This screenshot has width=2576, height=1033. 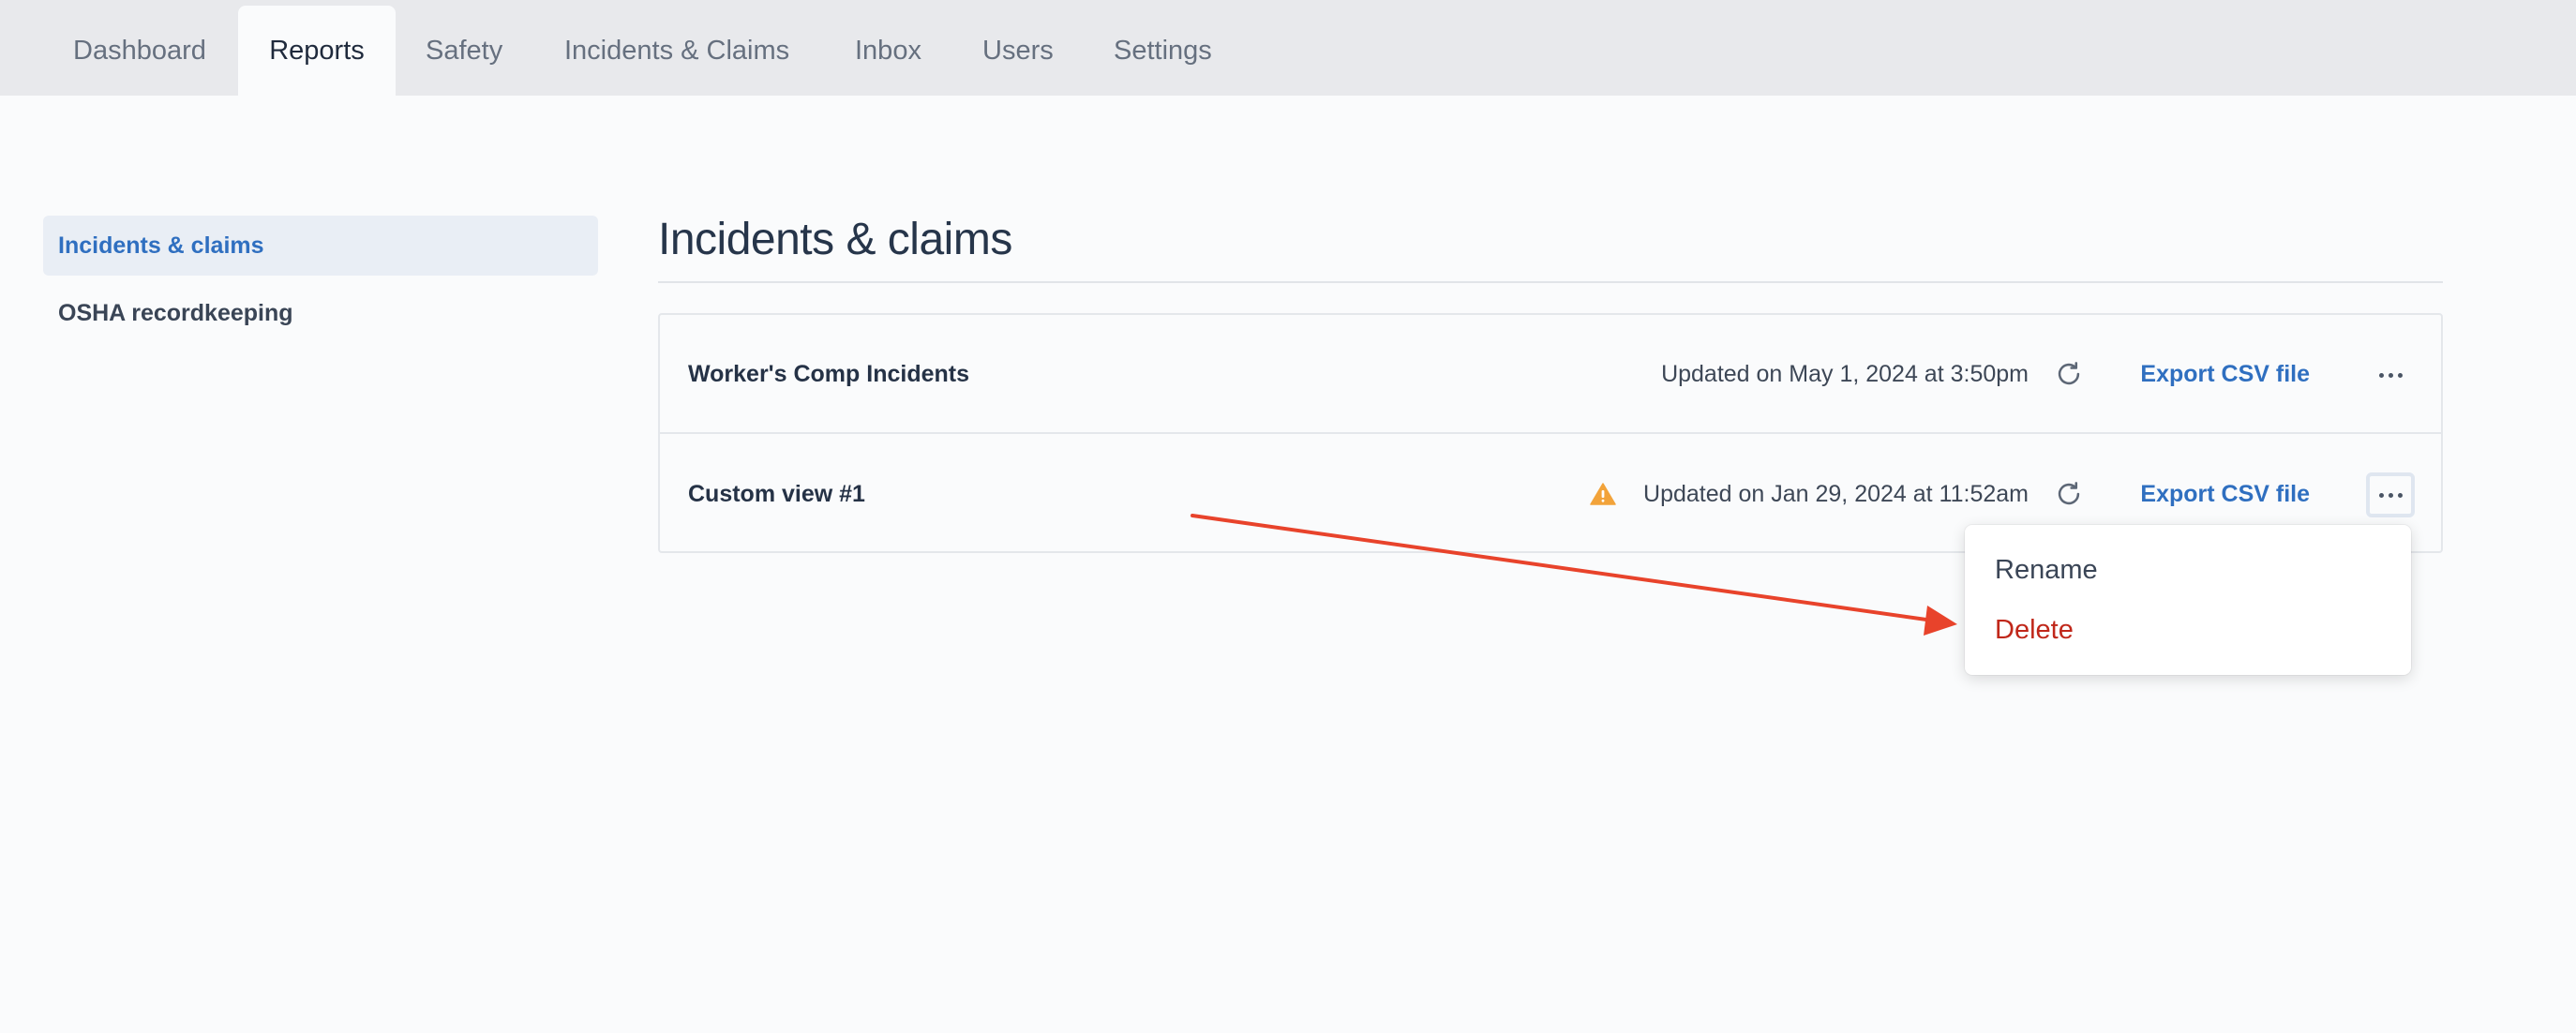 What do you see at coordinates (2225, 374) in the screenshot?
I see `export-csv-link: Export CSV file` at bounding box center [2225, 374].